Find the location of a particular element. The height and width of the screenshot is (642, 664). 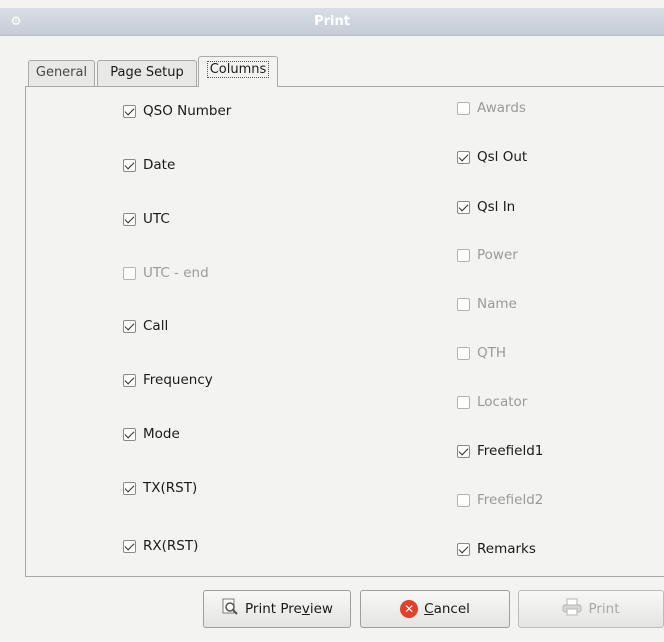

label-part: iew is located at coordinates (321, 609).